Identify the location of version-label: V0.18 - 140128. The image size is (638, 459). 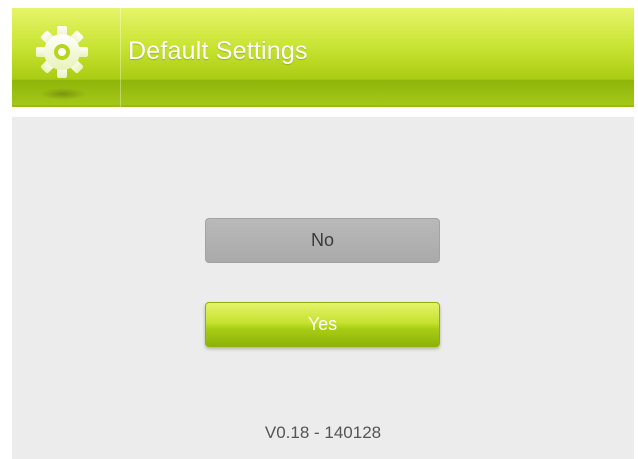
(323, 432).